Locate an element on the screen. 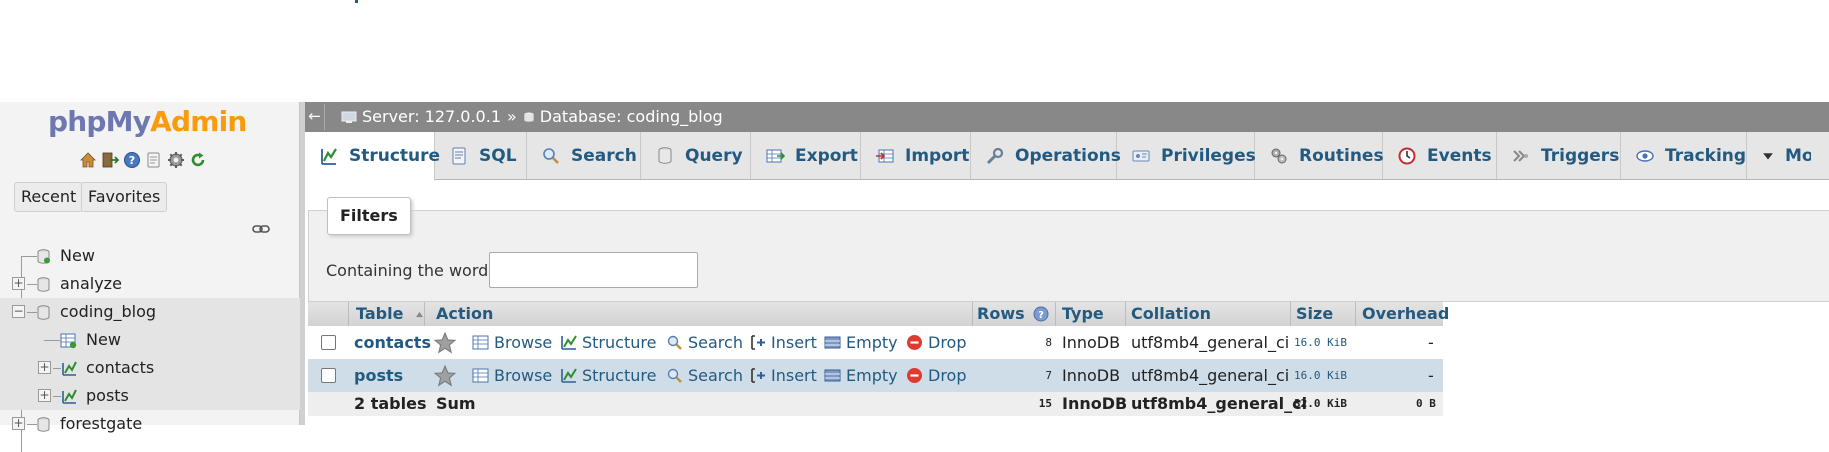 This screenshot has height=452, width=1829. reload-icon is located at coordinates (198, 160).